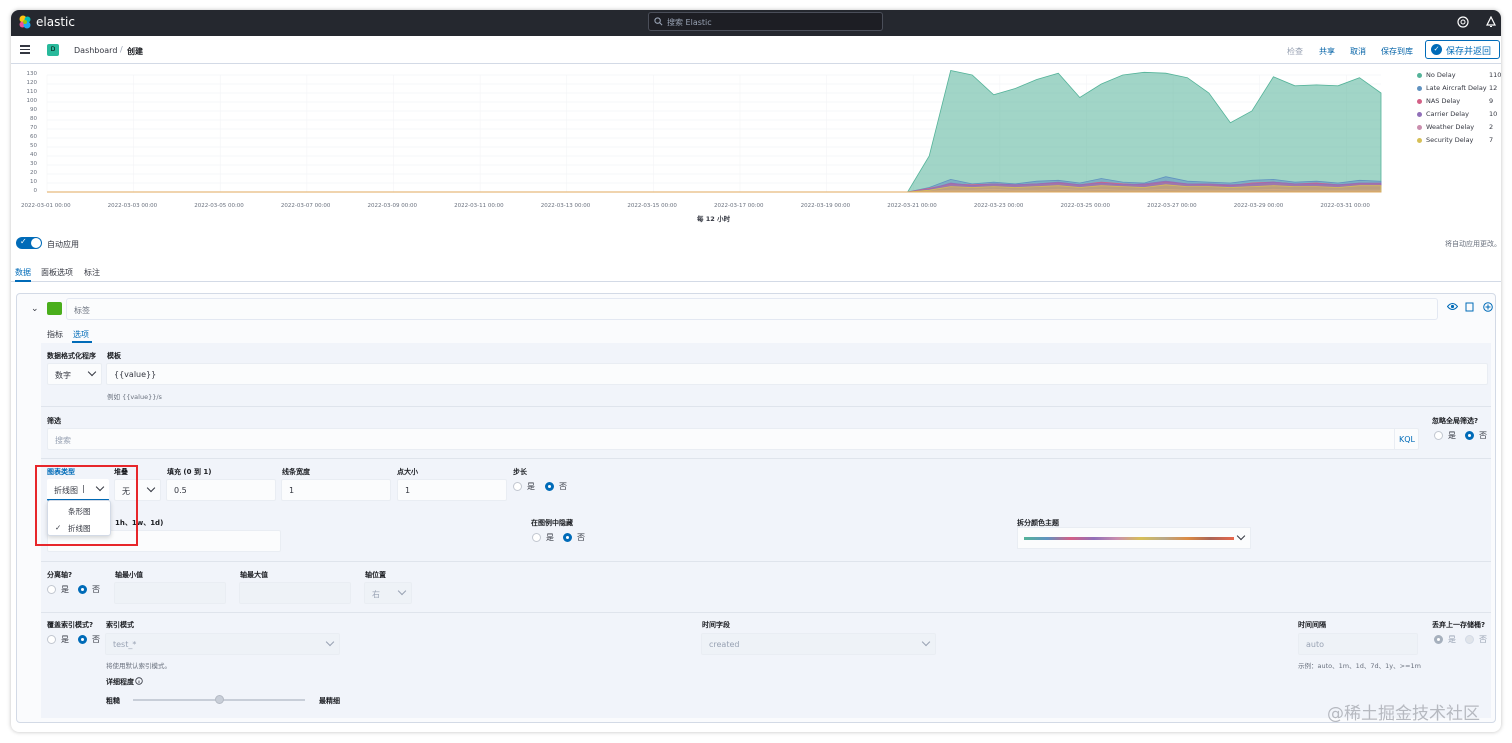 This screenshot has width=1512, height=743. What do you see at coordinates (219, 206) in the screenshot?
I see `x-tick-label: 2022-03-05 00:00` at bounding box center [219, 206].